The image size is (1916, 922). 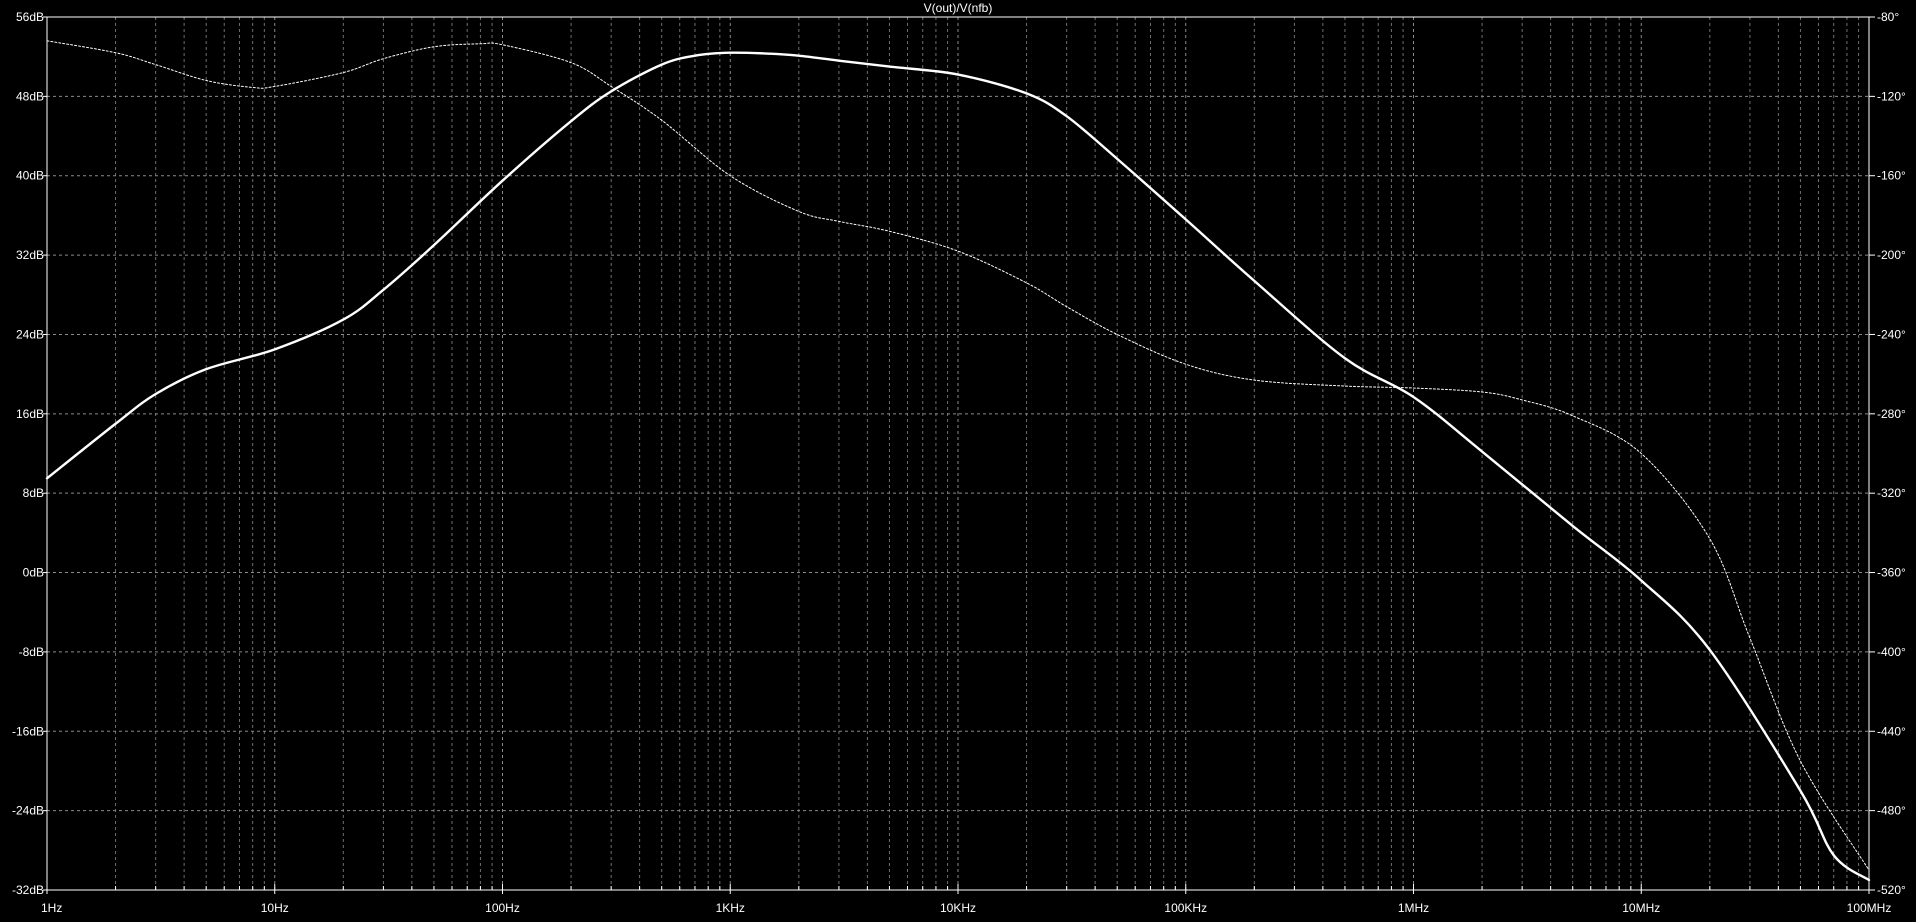 What do you see at coordinates (1891, 493) in the screenshot?
I see `y-right-tick-label: -320°` at bounding box center [1891, 493].